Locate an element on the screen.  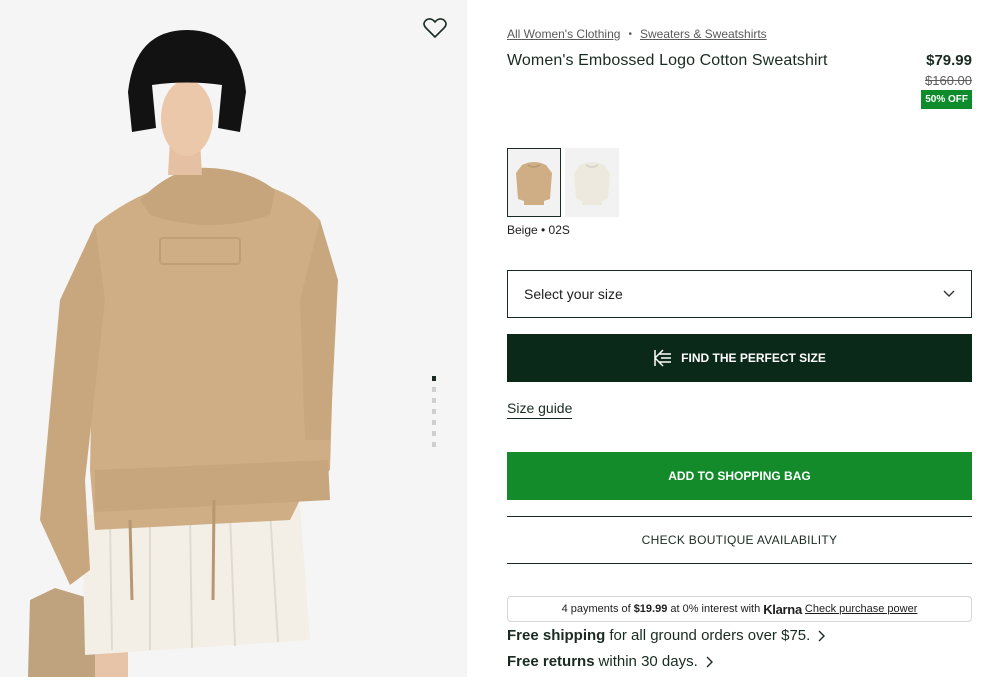
color-swatches is located at coordinates (563, 182).